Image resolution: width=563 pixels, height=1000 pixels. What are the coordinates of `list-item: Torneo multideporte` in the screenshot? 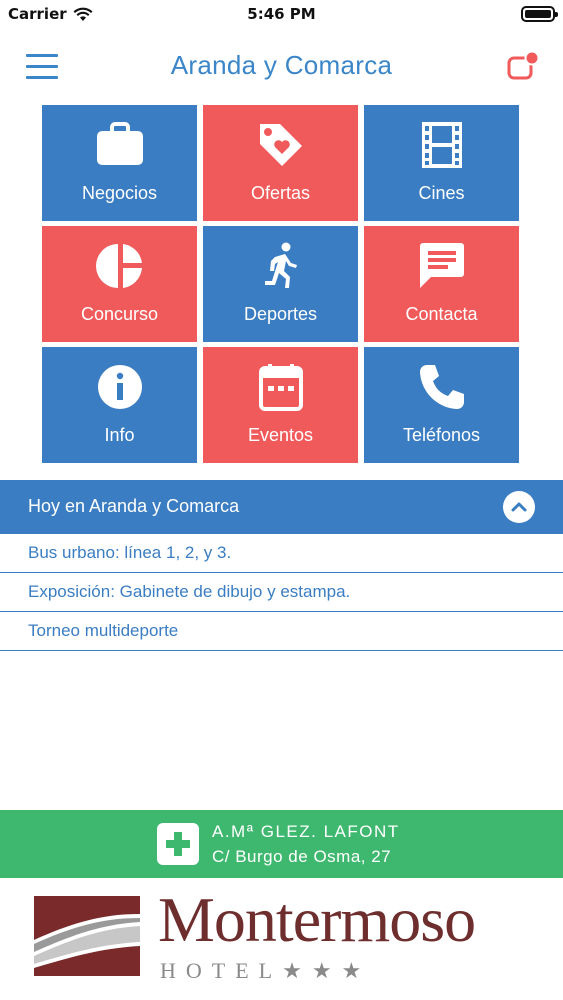 It's located at (281, 631).